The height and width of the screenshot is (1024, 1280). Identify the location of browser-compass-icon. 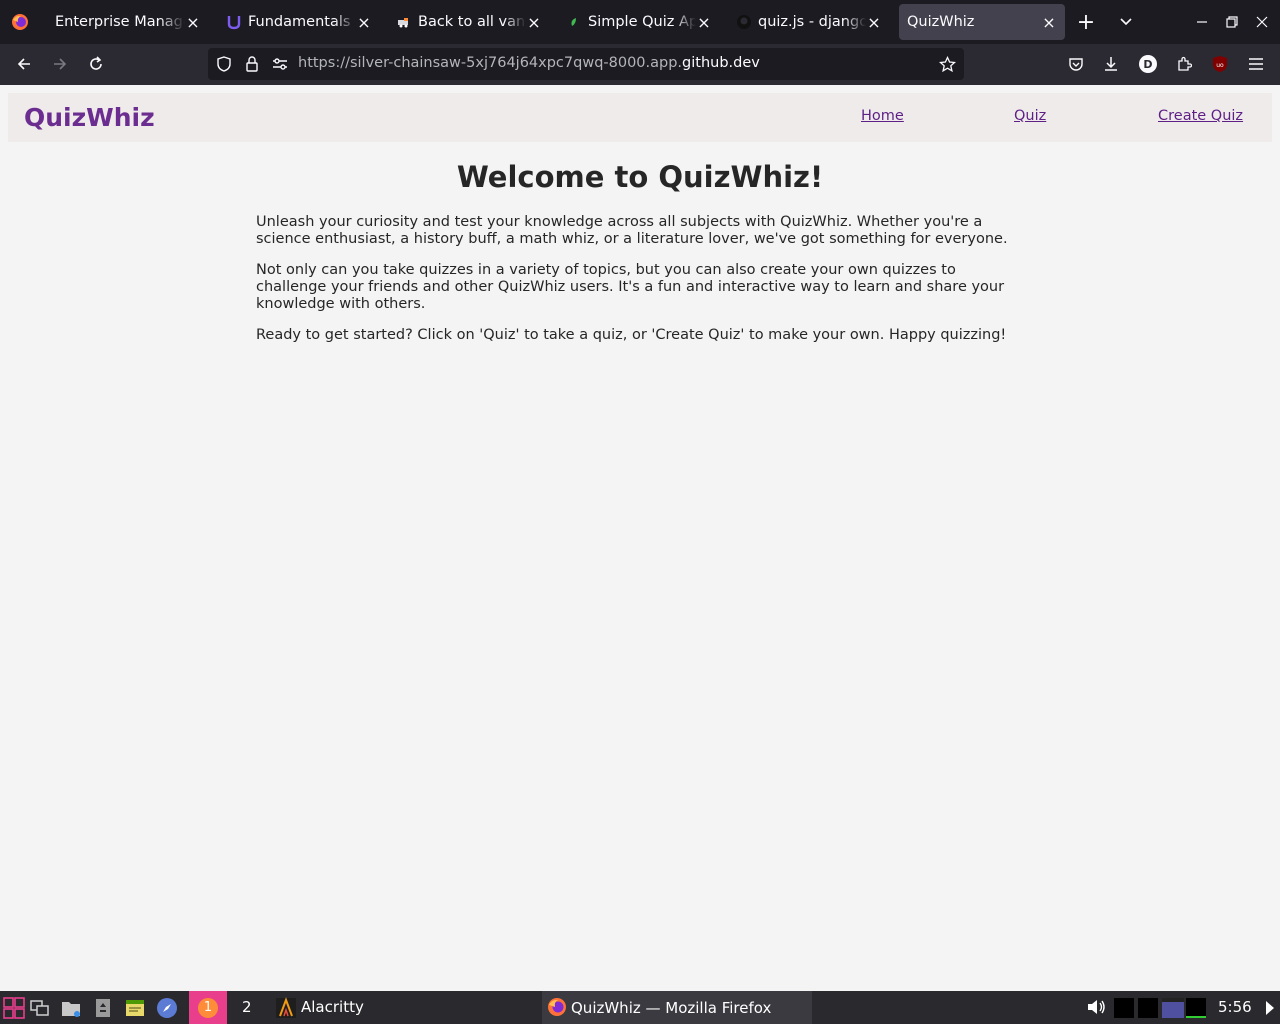
(167, 1008).